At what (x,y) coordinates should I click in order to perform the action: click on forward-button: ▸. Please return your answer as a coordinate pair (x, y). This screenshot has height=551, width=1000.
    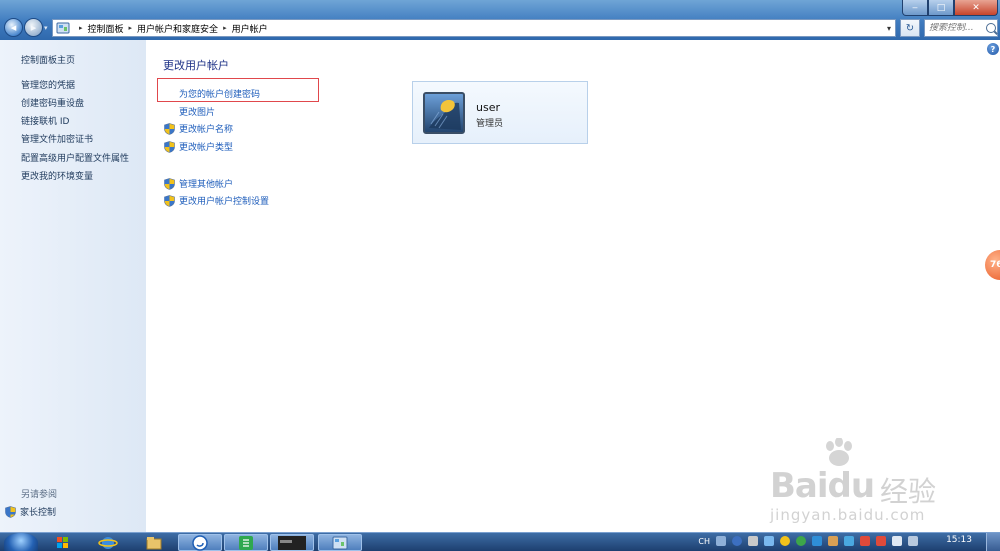
    Looking at the image, I should click on (33, 27).